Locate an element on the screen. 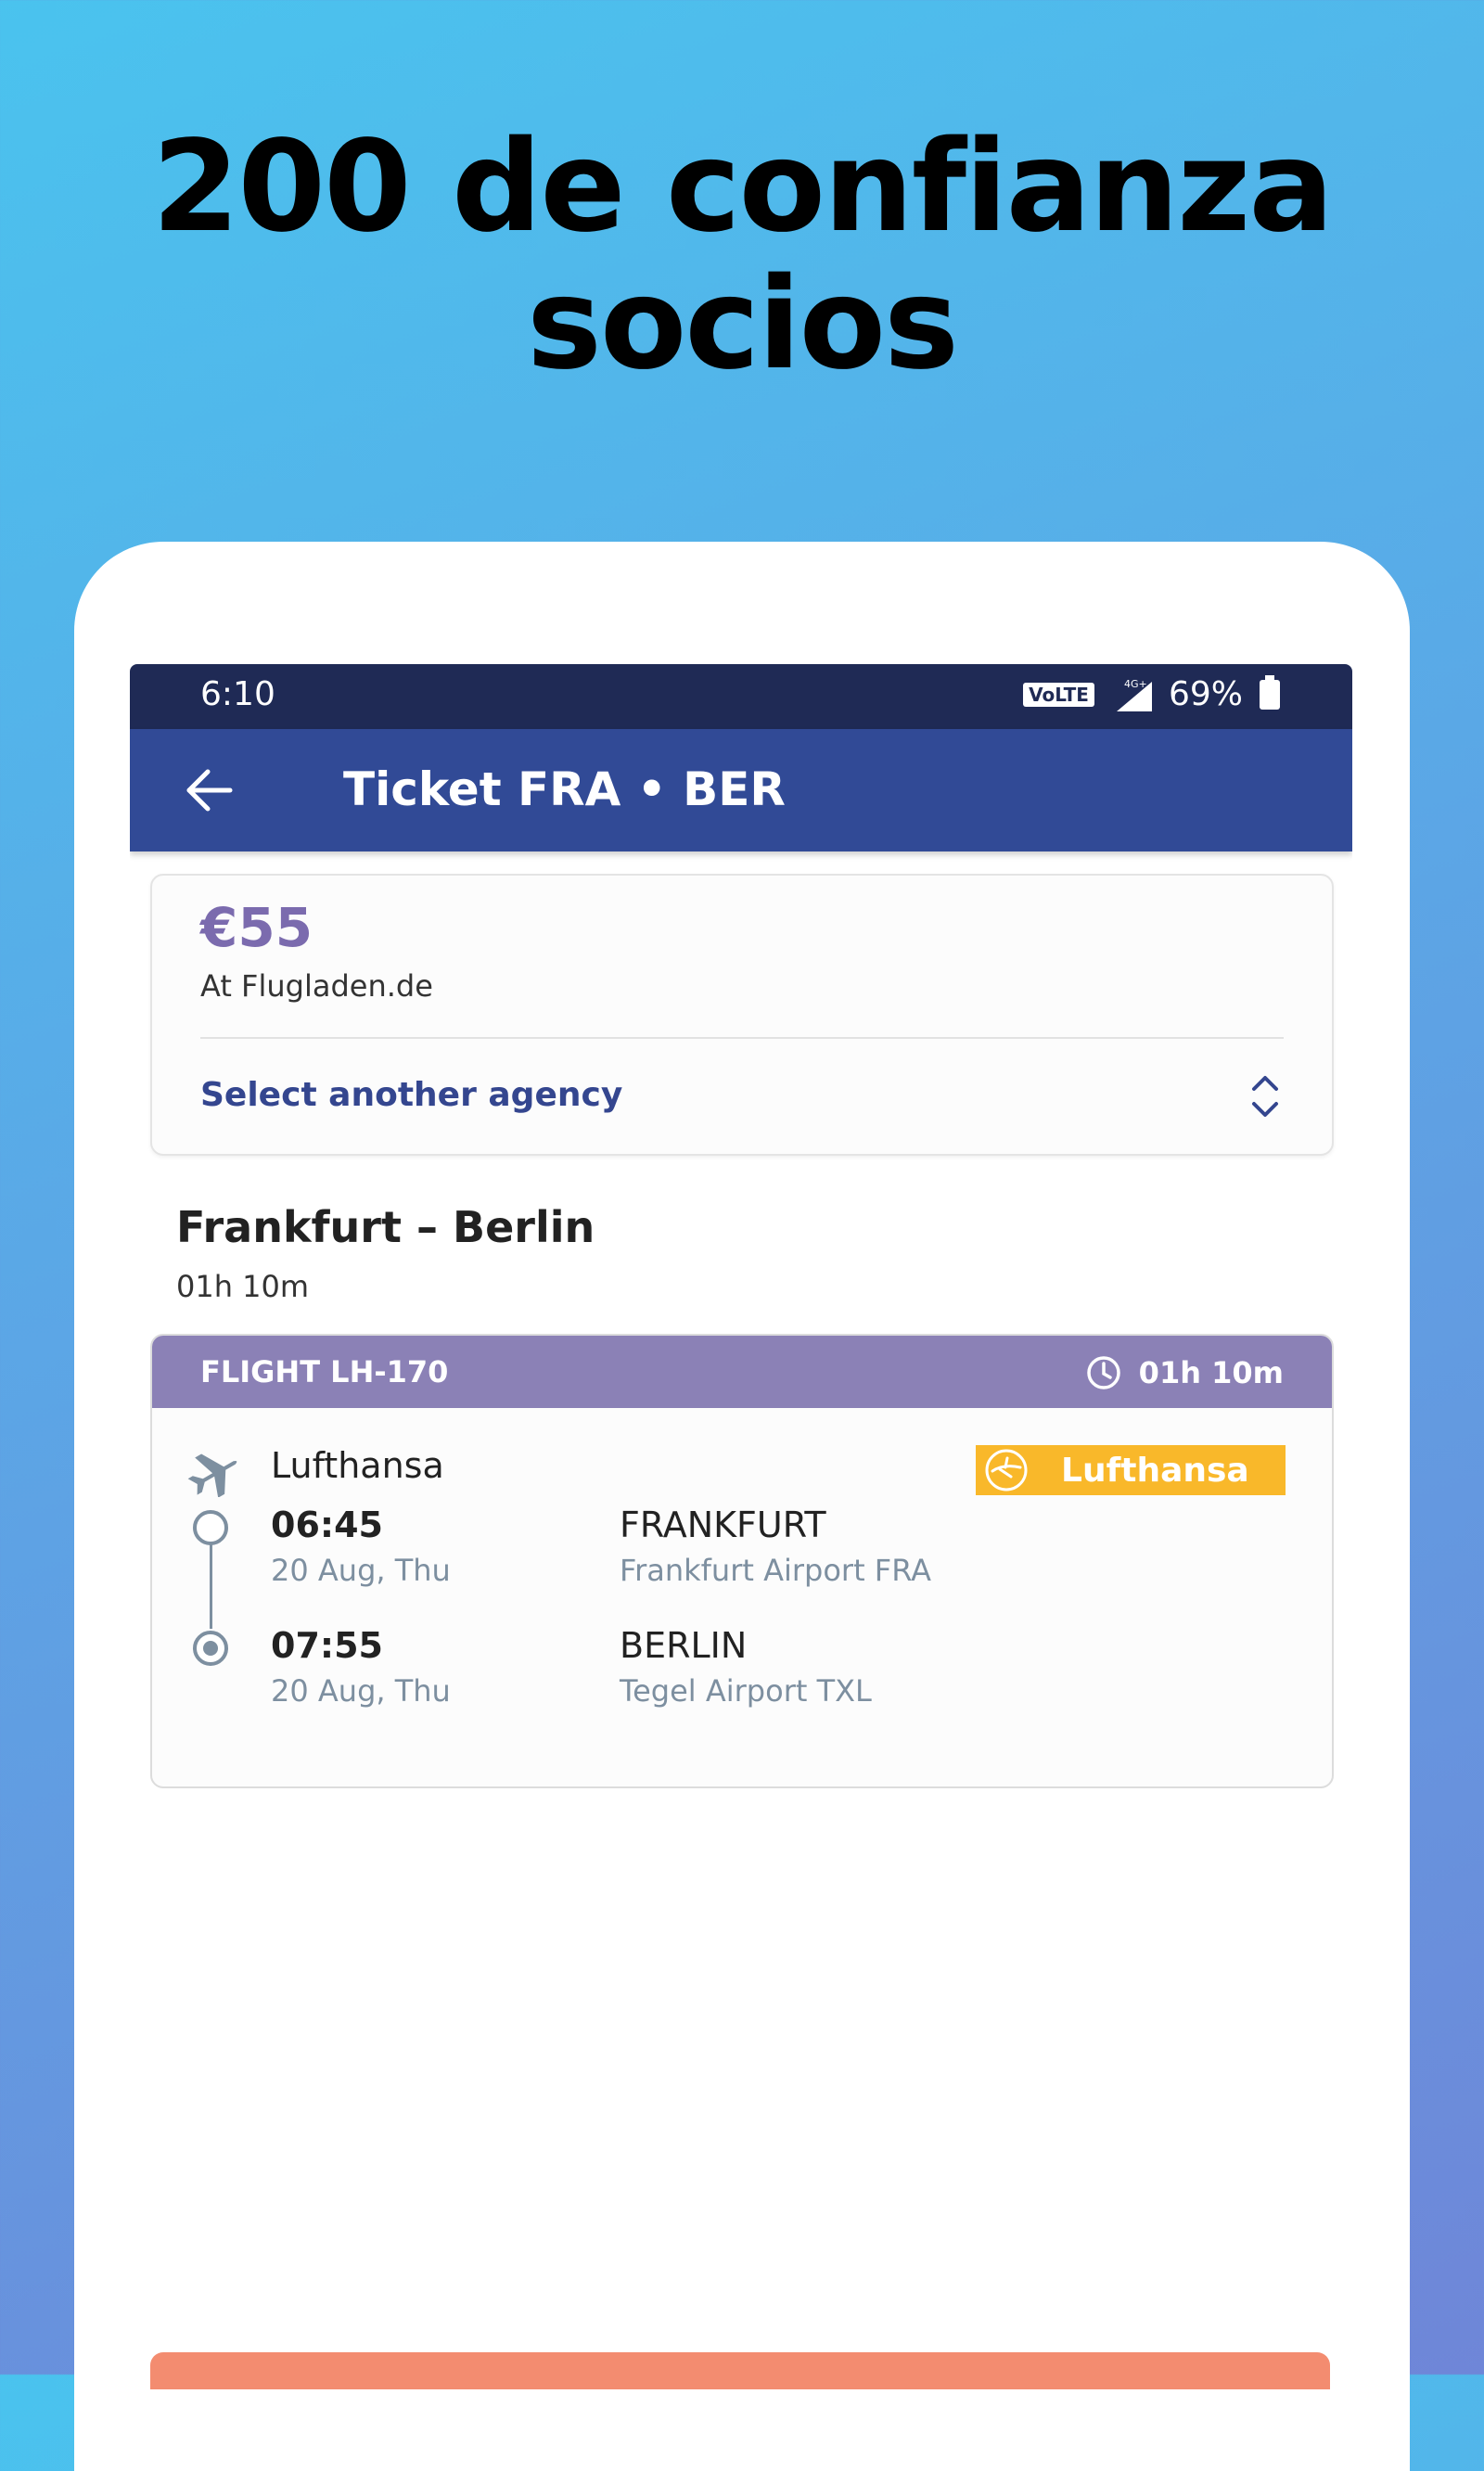 This screenshot has width=1484, height=2471. agency-name: At Flugladen.de is located at coordinates (316, 986).